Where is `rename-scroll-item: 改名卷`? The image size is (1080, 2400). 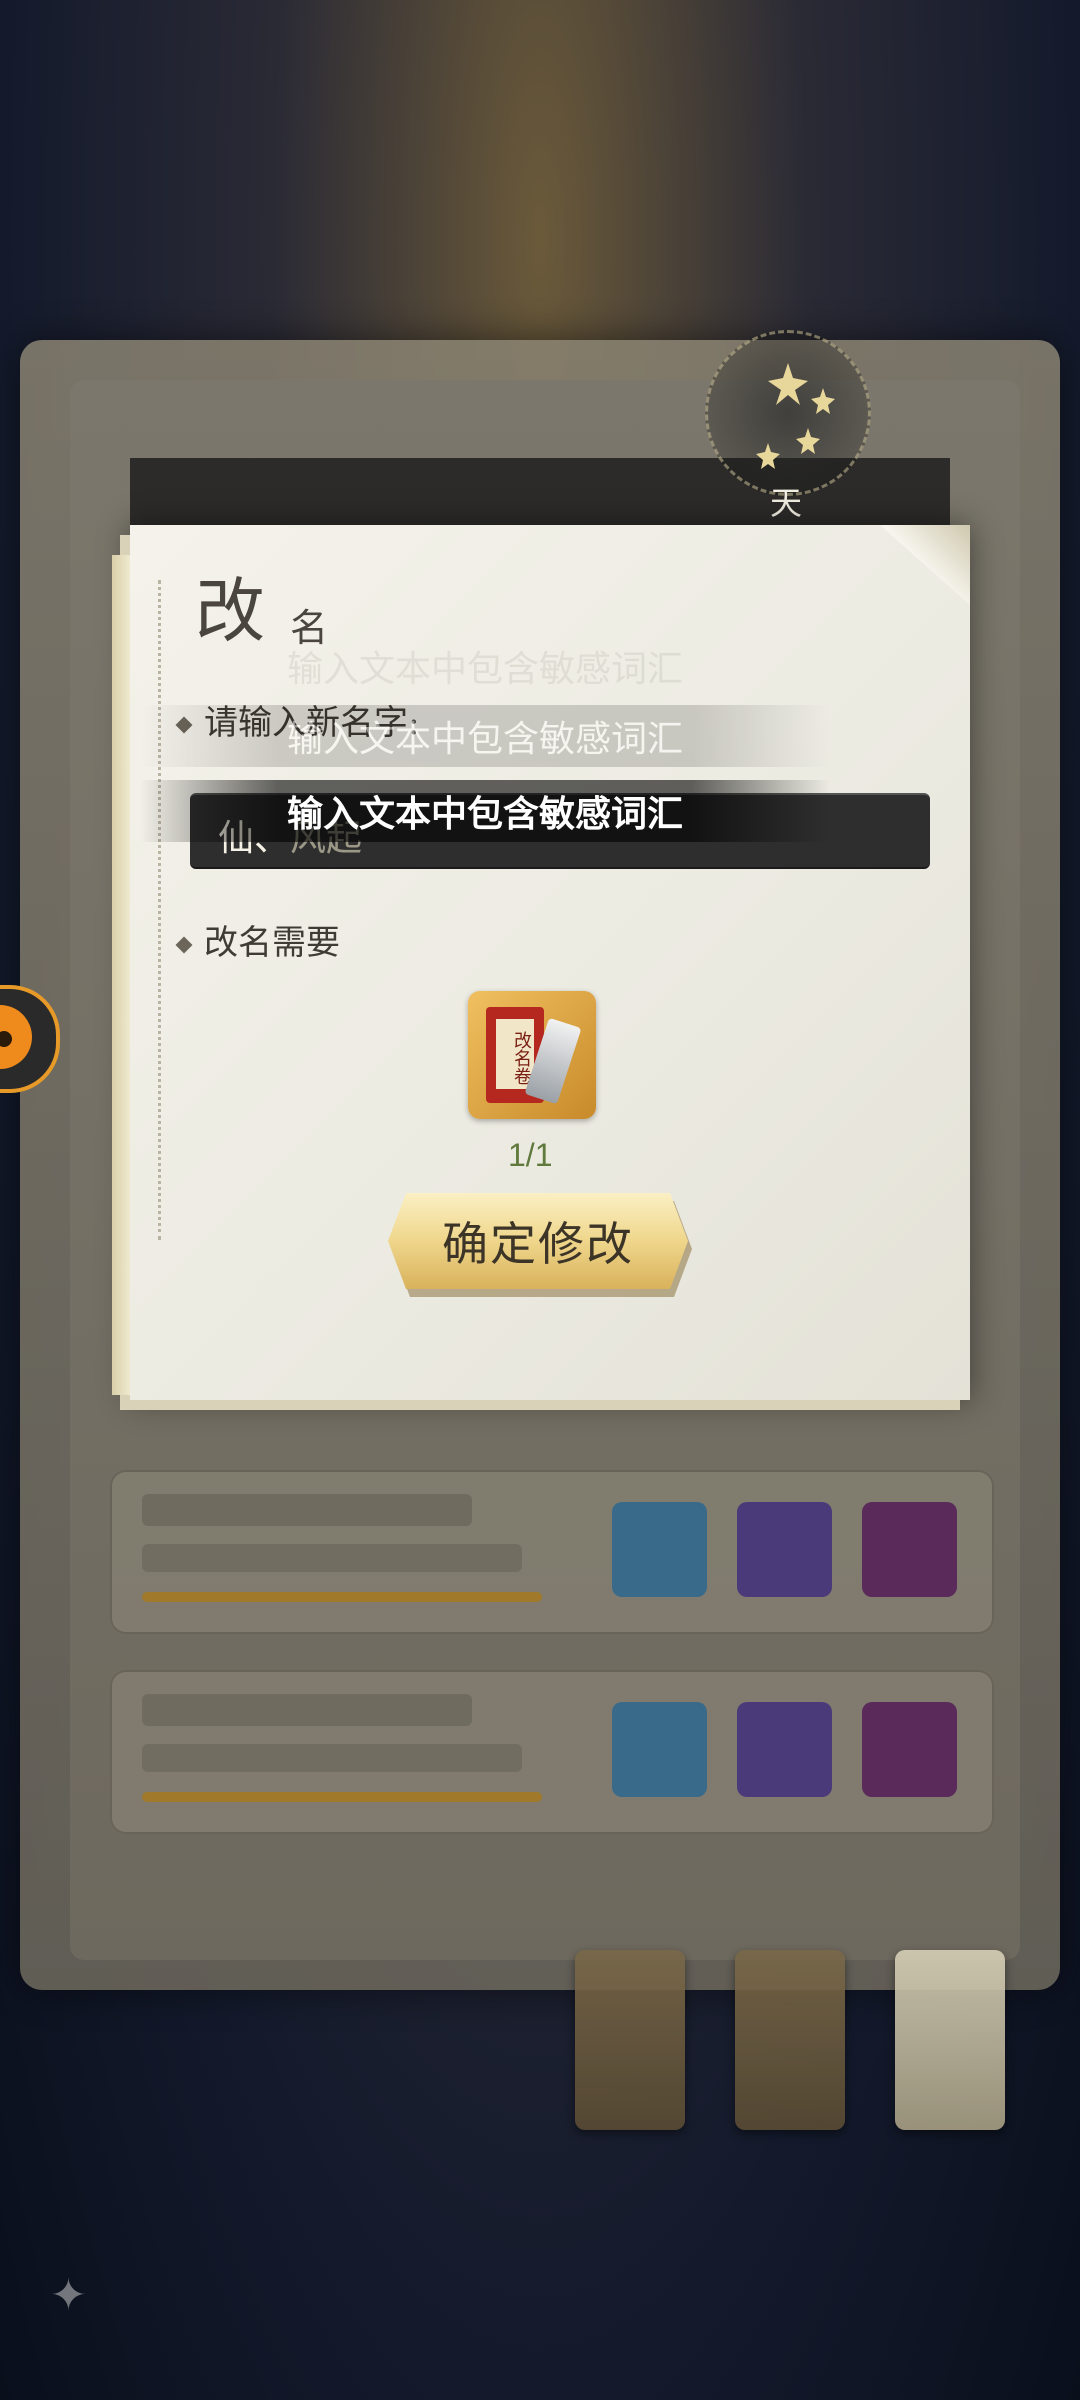 rename-scroll-item: 改名卷 is located at coordinates (532, 1055).